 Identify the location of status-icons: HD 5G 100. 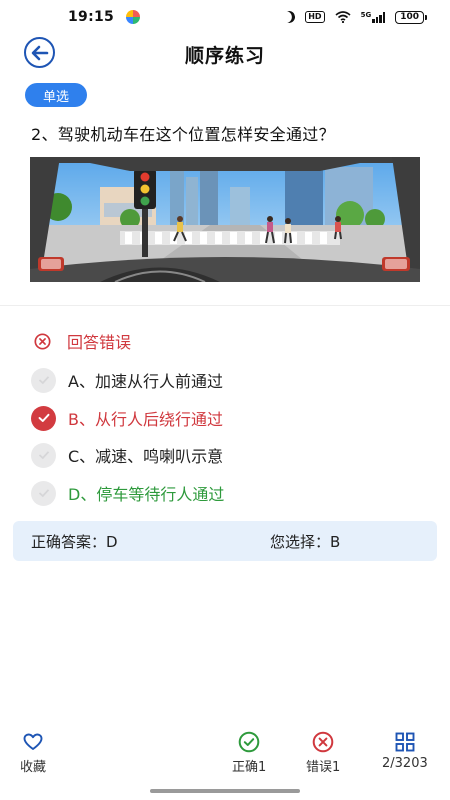
(354, 16).